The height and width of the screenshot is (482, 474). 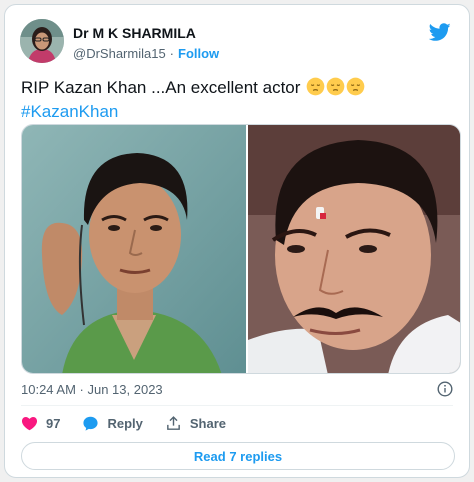 I want to click on follow-button: Follow, so click(x=198, y=53).